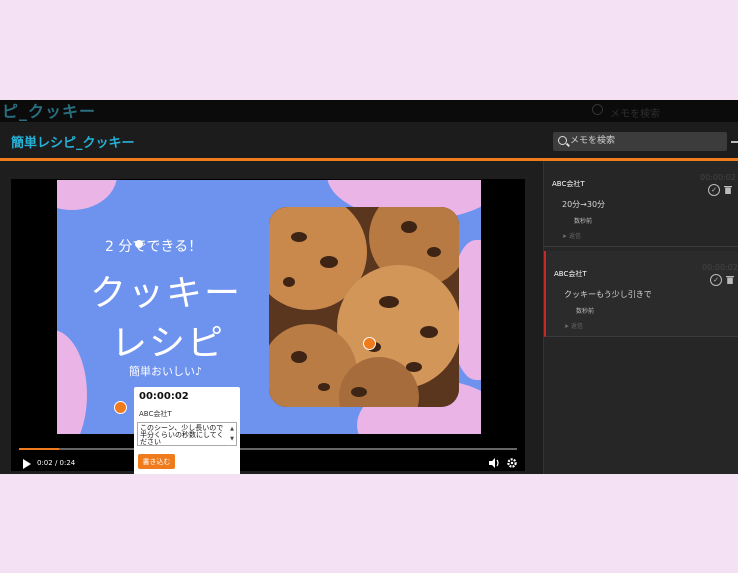 This screenshot has height=573, width=738. What do you see at coordinates (495, 463) in the screenshot?
I see `volume-icon` at bounding box center [495, 463].